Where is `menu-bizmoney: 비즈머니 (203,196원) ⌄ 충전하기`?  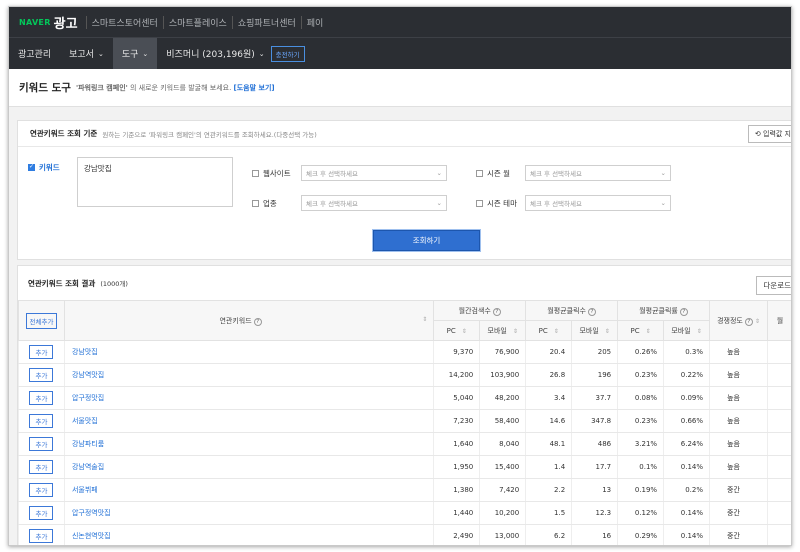
menu-bizmoney: 비즈머니 (203,196원) ⌄ 충전하기 is located at coordinates (235, 53).